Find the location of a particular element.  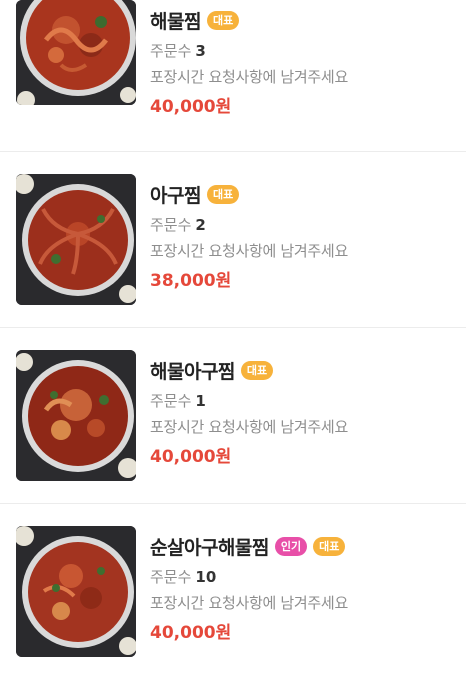

seafood-dish-image is located at coordinates (76, 52).